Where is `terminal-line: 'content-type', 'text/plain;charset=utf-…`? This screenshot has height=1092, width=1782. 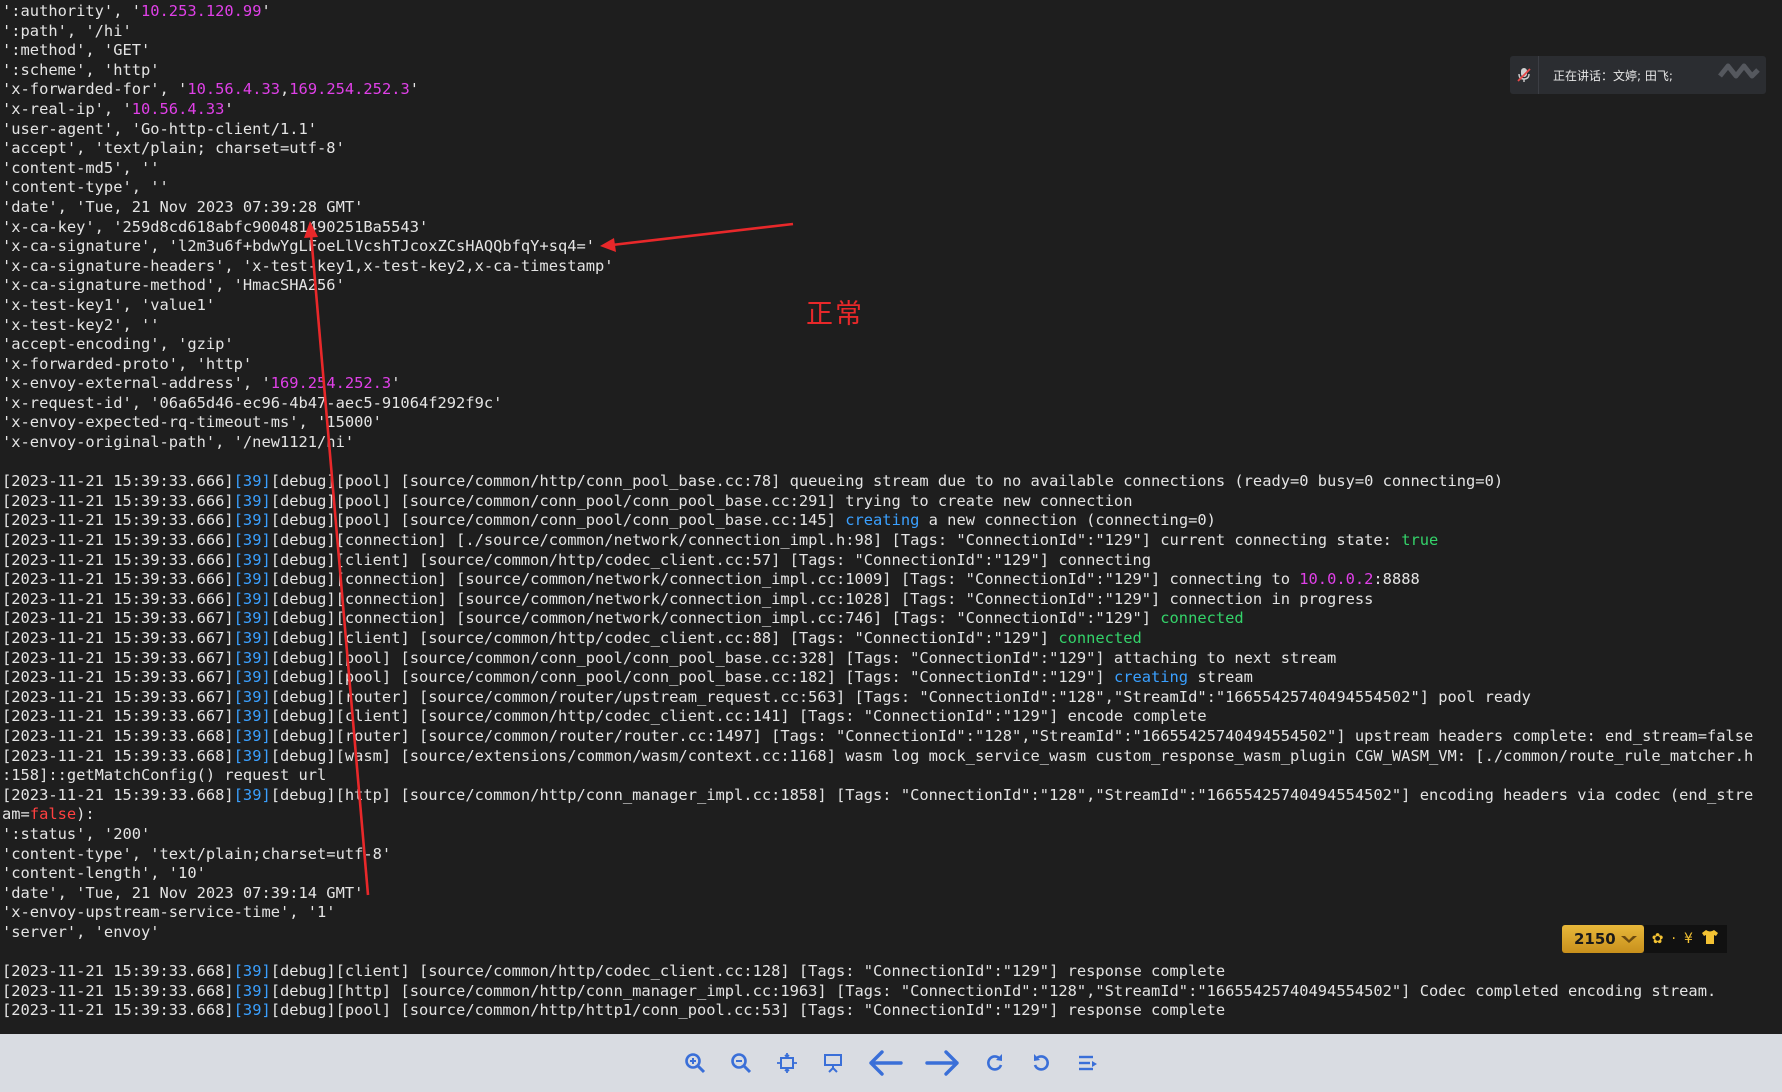
terminal-line: 'content-type', 'text/plain;charset=utf-… is located at coordinates (891, 855).